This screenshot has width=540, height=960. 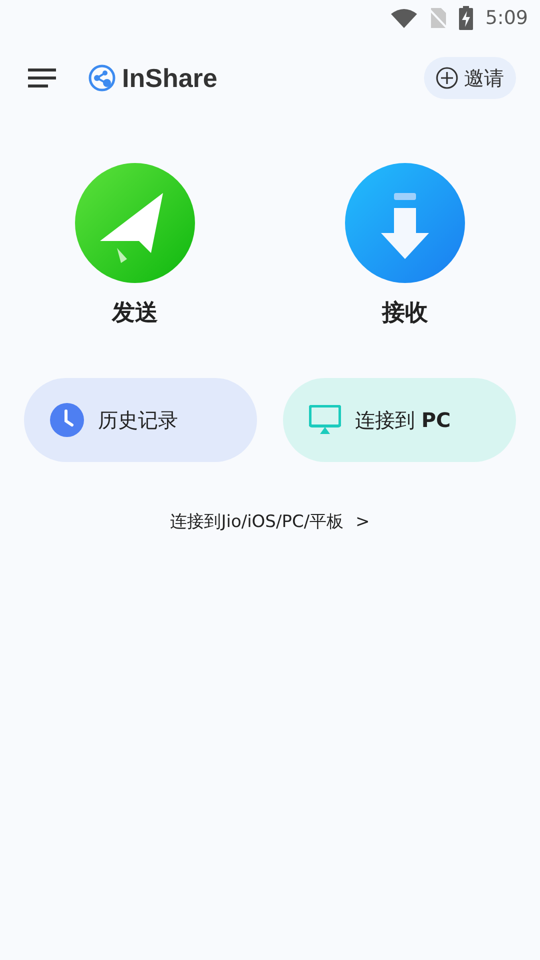 What do you see at coordinates (170, 78) in the screenshot?
I see `app-name: InShare` at bounding box center [170, 78].